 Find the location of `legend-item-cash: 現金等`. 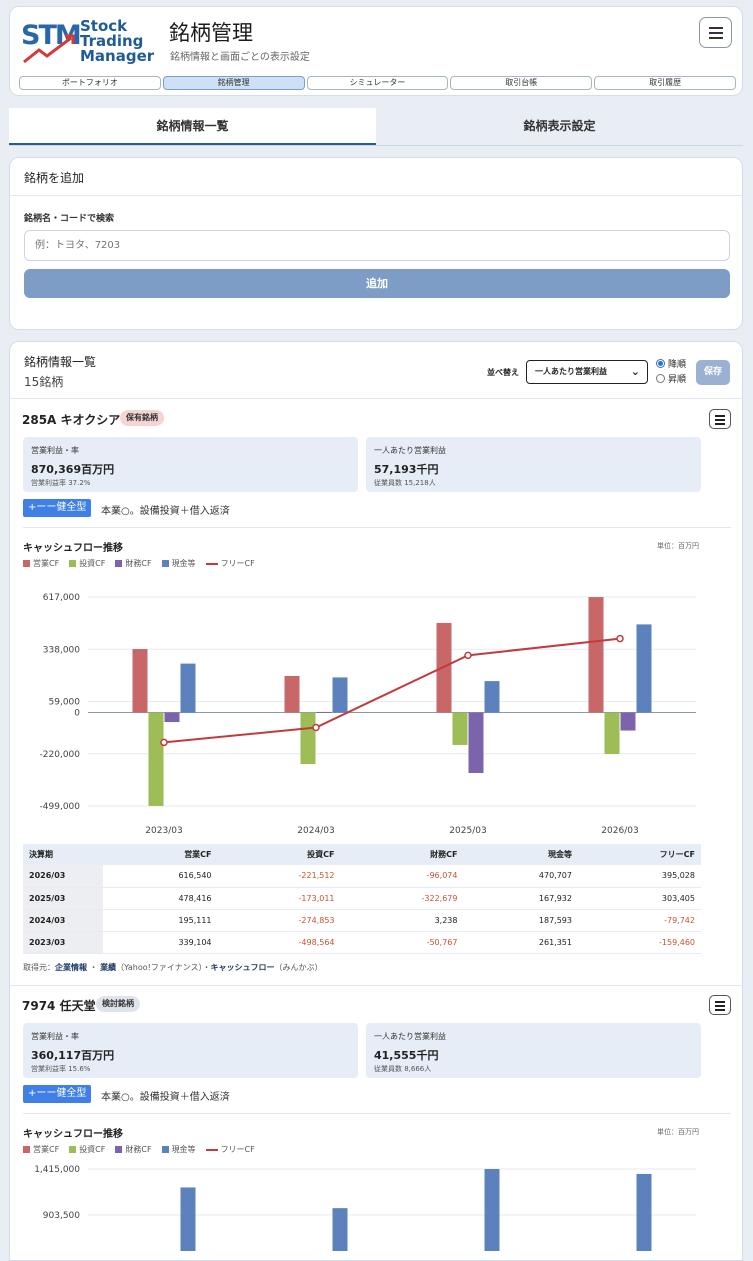

legend-item-cash: 現金等 is located at coordinates (178, 1149).